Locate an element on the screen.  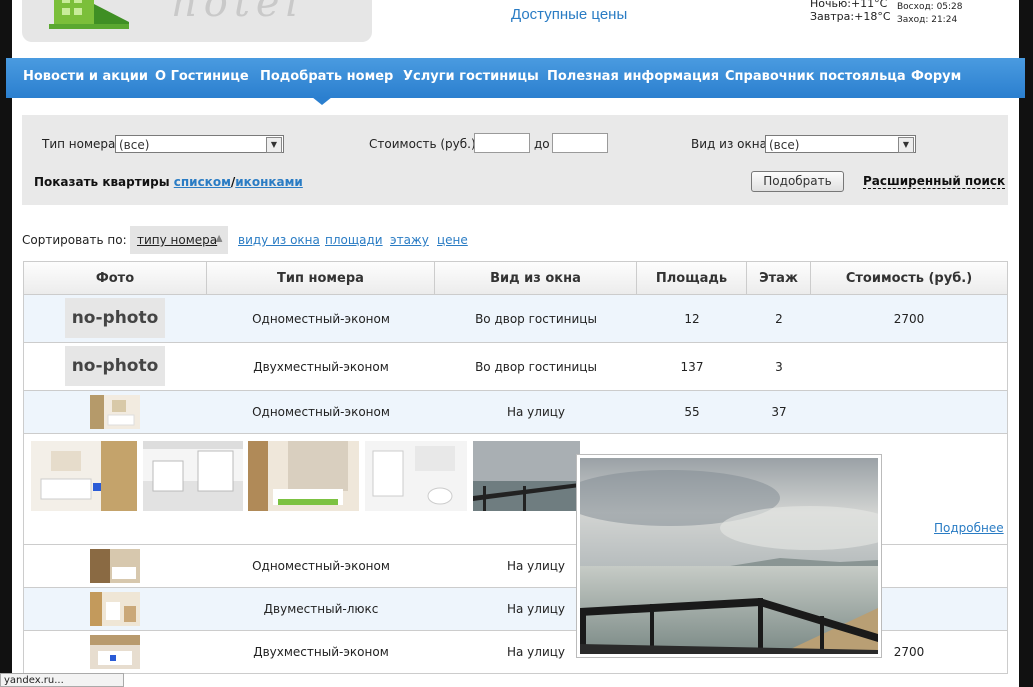
sort-by-area: площади is located at coordinates (354, 240).